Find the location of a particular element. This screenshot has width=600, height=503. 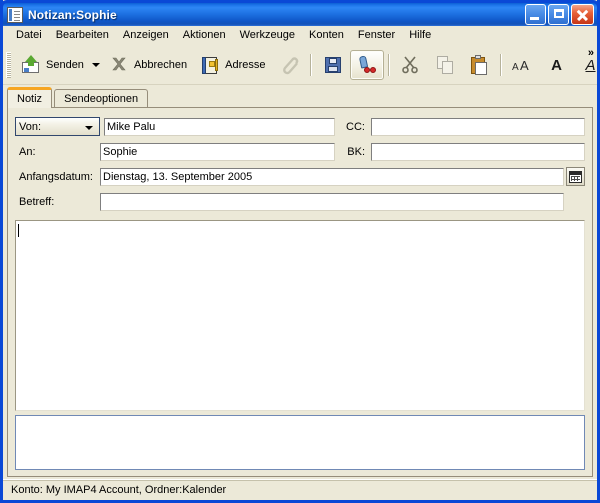

toolbar-grip is located at coordinates (8, 65).